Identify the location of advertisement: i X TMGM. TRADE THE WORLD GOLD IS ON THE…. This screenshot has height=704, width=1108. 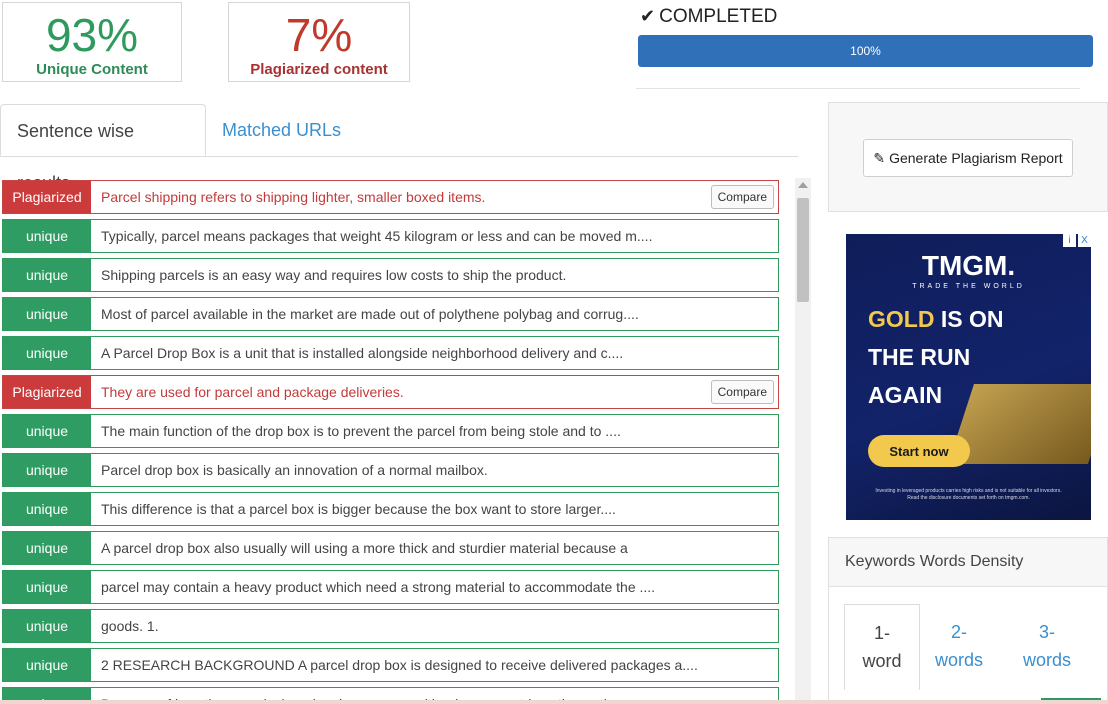
(968, 377).